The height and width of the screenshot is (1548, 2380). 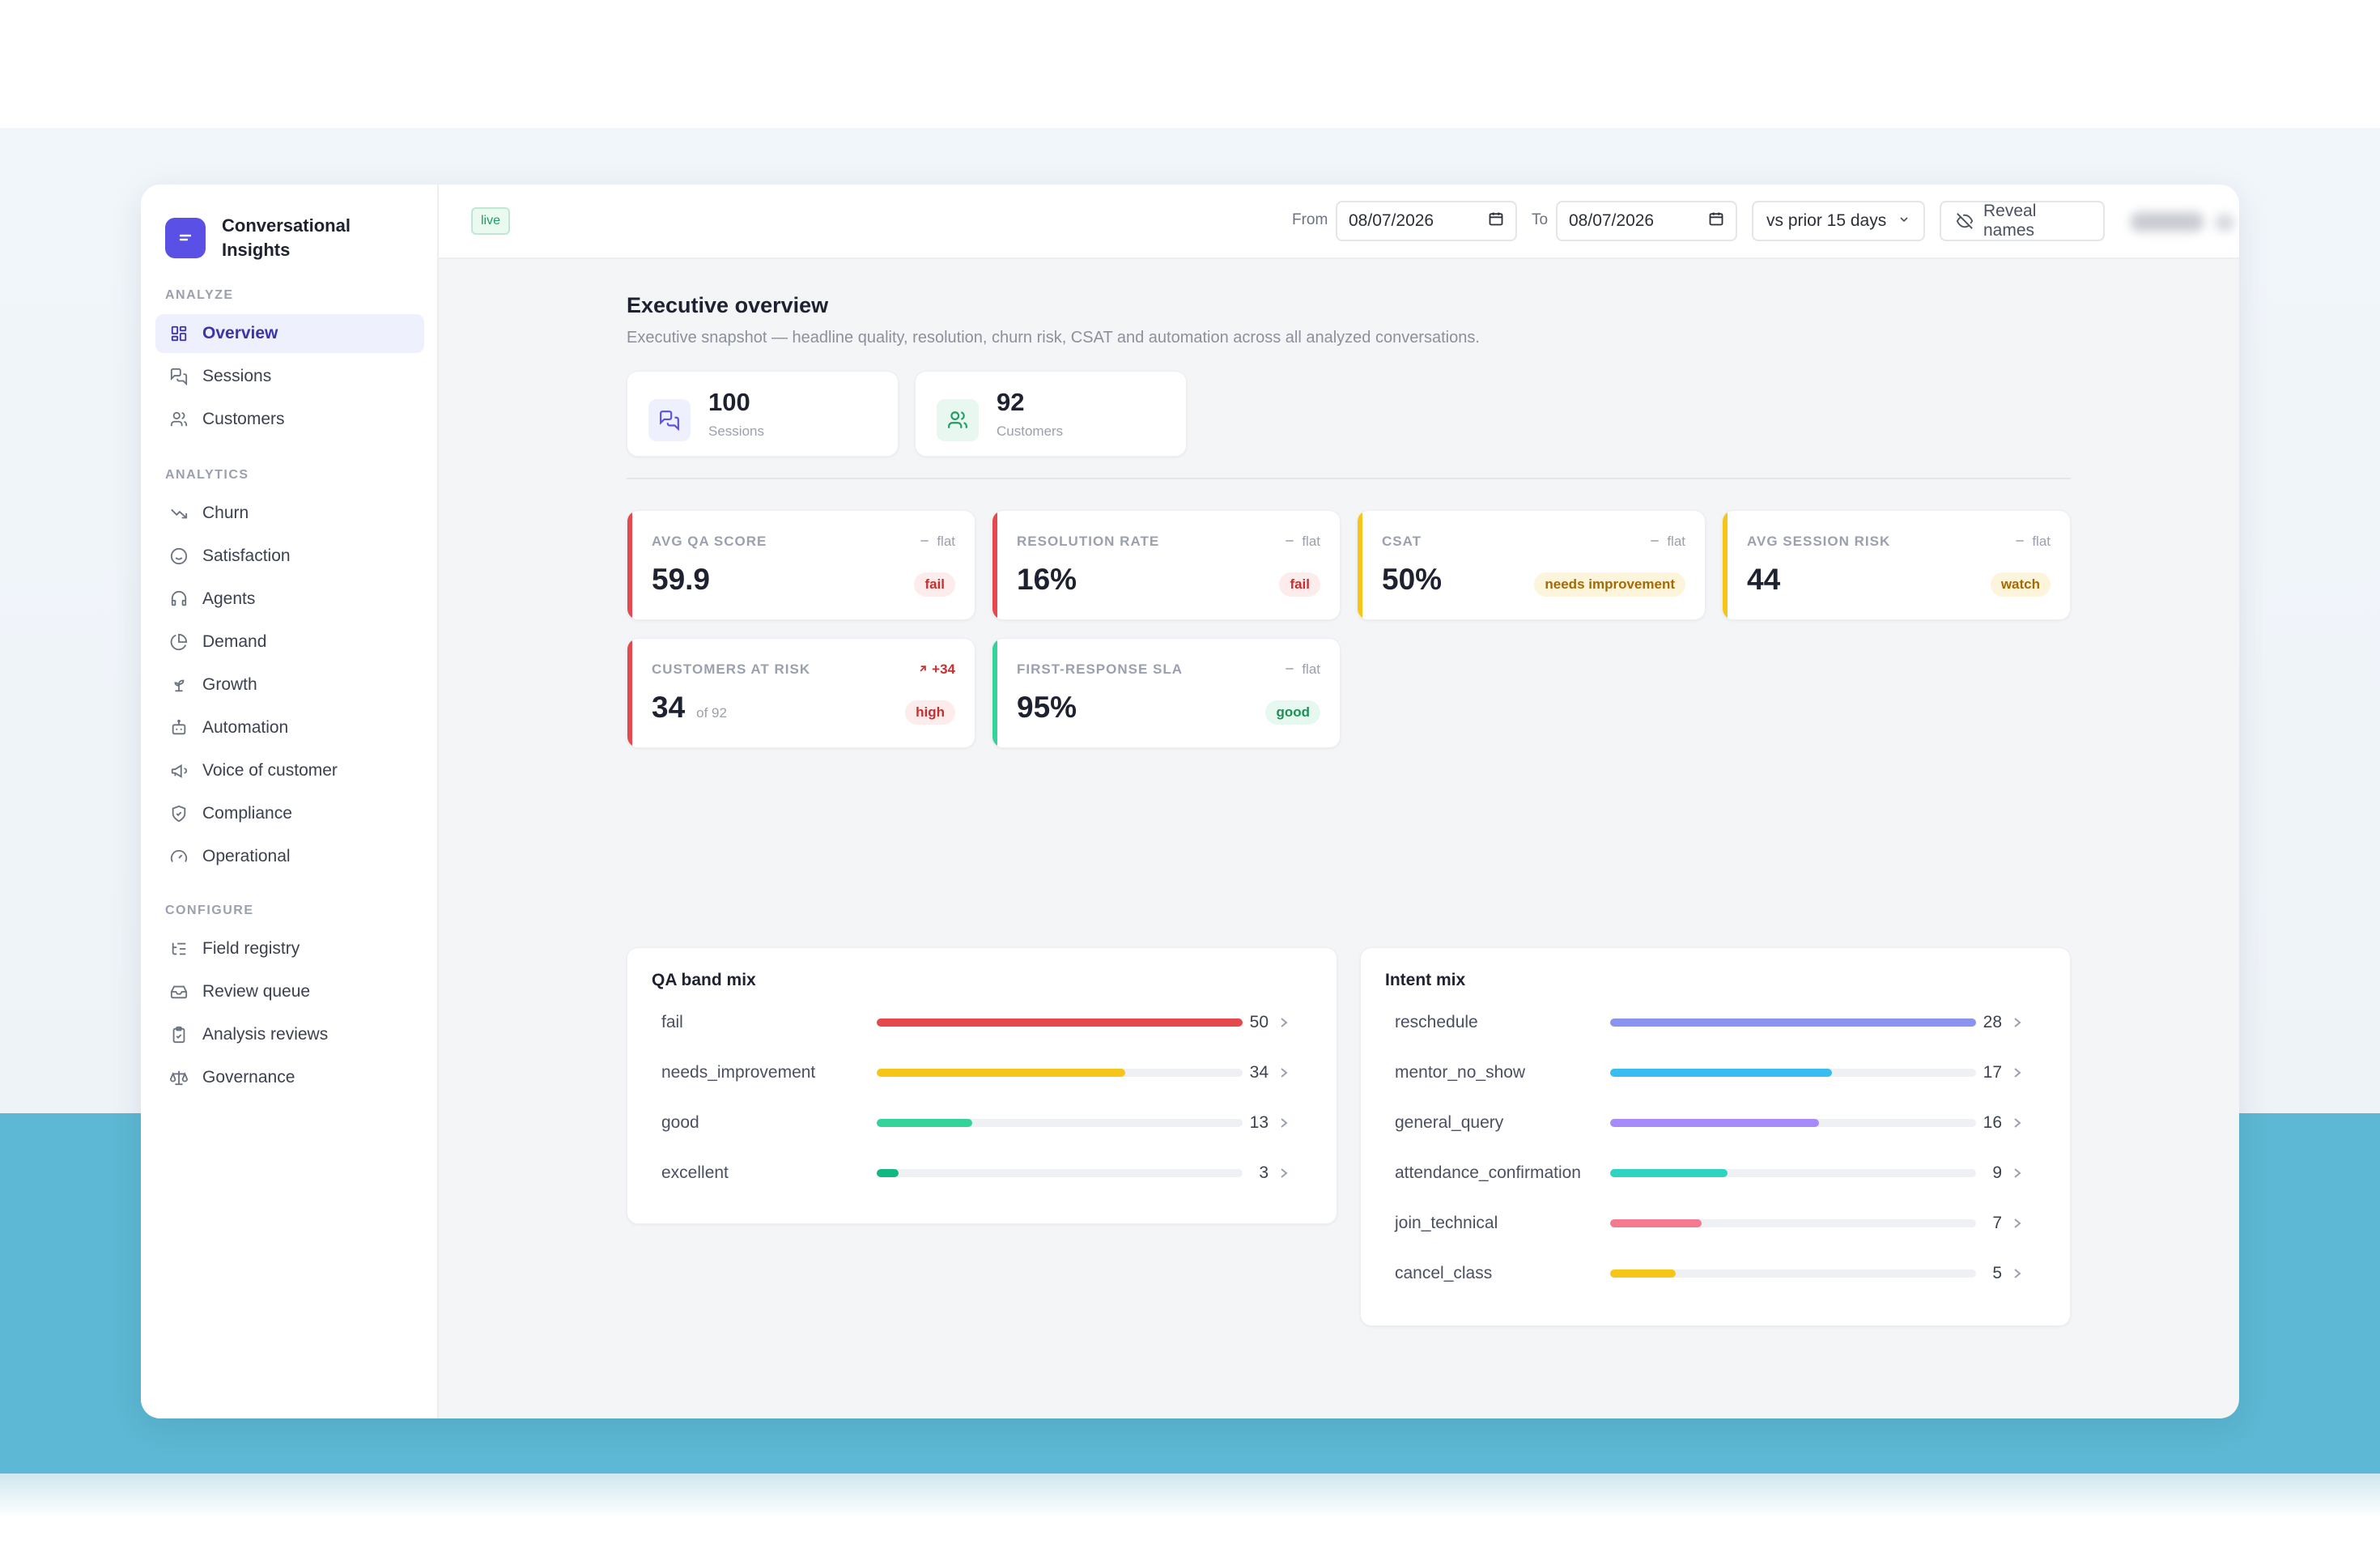 I want to click on kpi-value: 59.9, so click(x=681, y=580).